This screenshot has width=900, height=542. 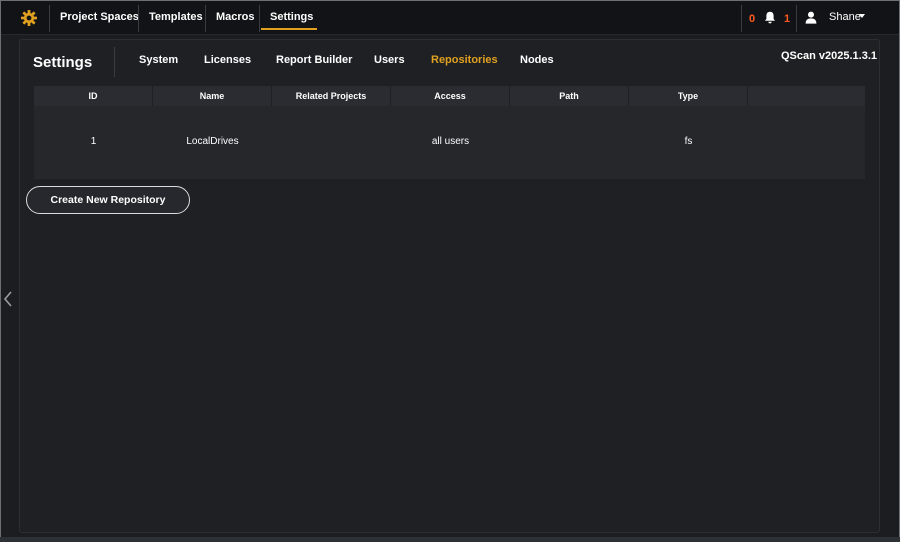 What do you see at coordinates (806, 96) in the screenshot?
I see `column-header-actions` at bounding box center [806, 96].